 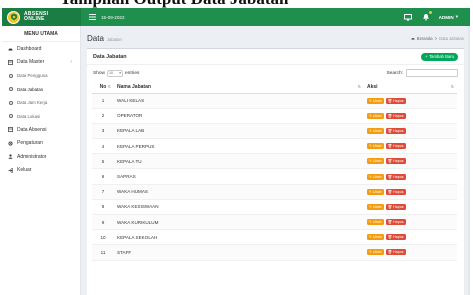 What do you see at coordinates (41, 144) in the screenshot?
I see `sidebar-item-pengaturan: Pengaturan` at bounding box center [41, 144].